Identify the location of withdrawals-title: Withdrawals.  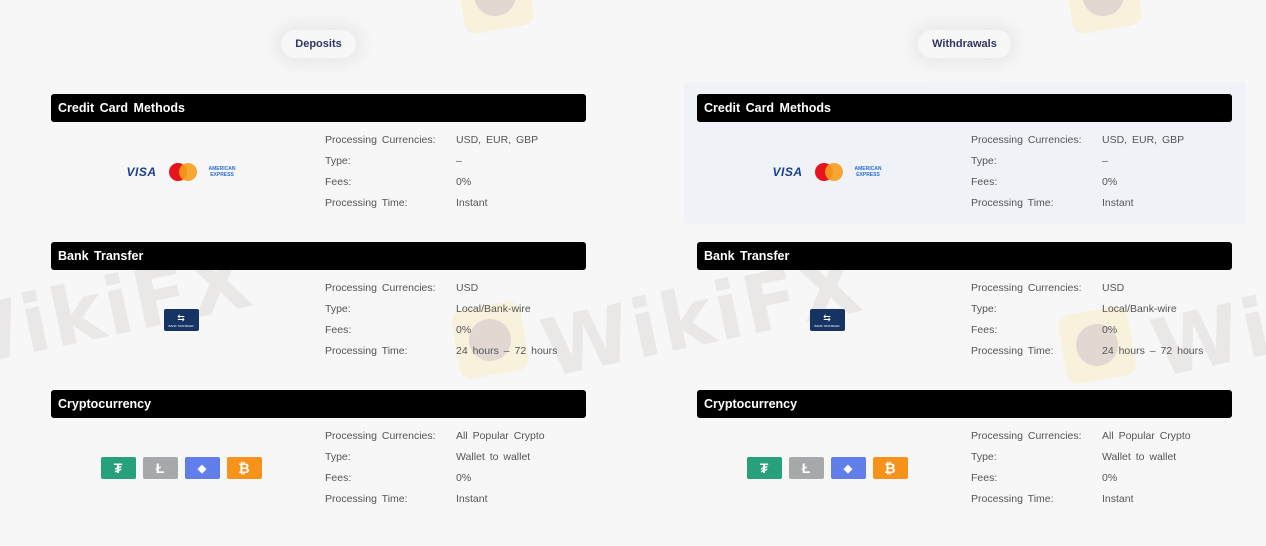
(964, 44).